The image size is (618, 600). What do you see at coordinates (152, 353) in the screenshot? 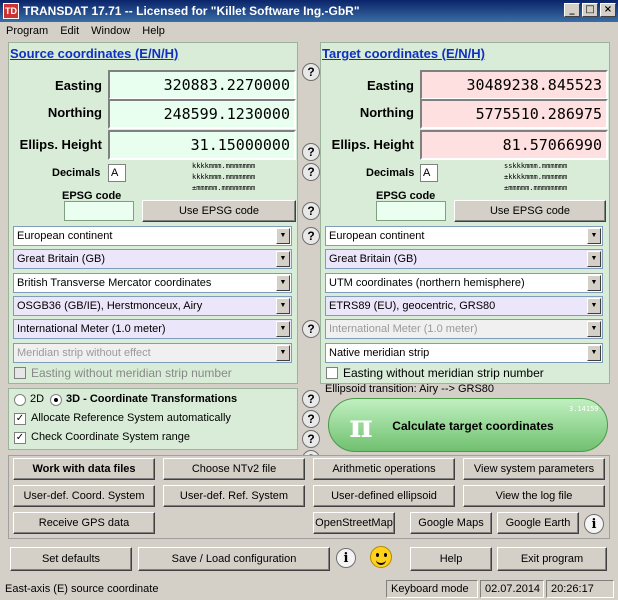
I see `source-strip-select: Meridian strip without effect ▼` at bounding box center [152, 353].